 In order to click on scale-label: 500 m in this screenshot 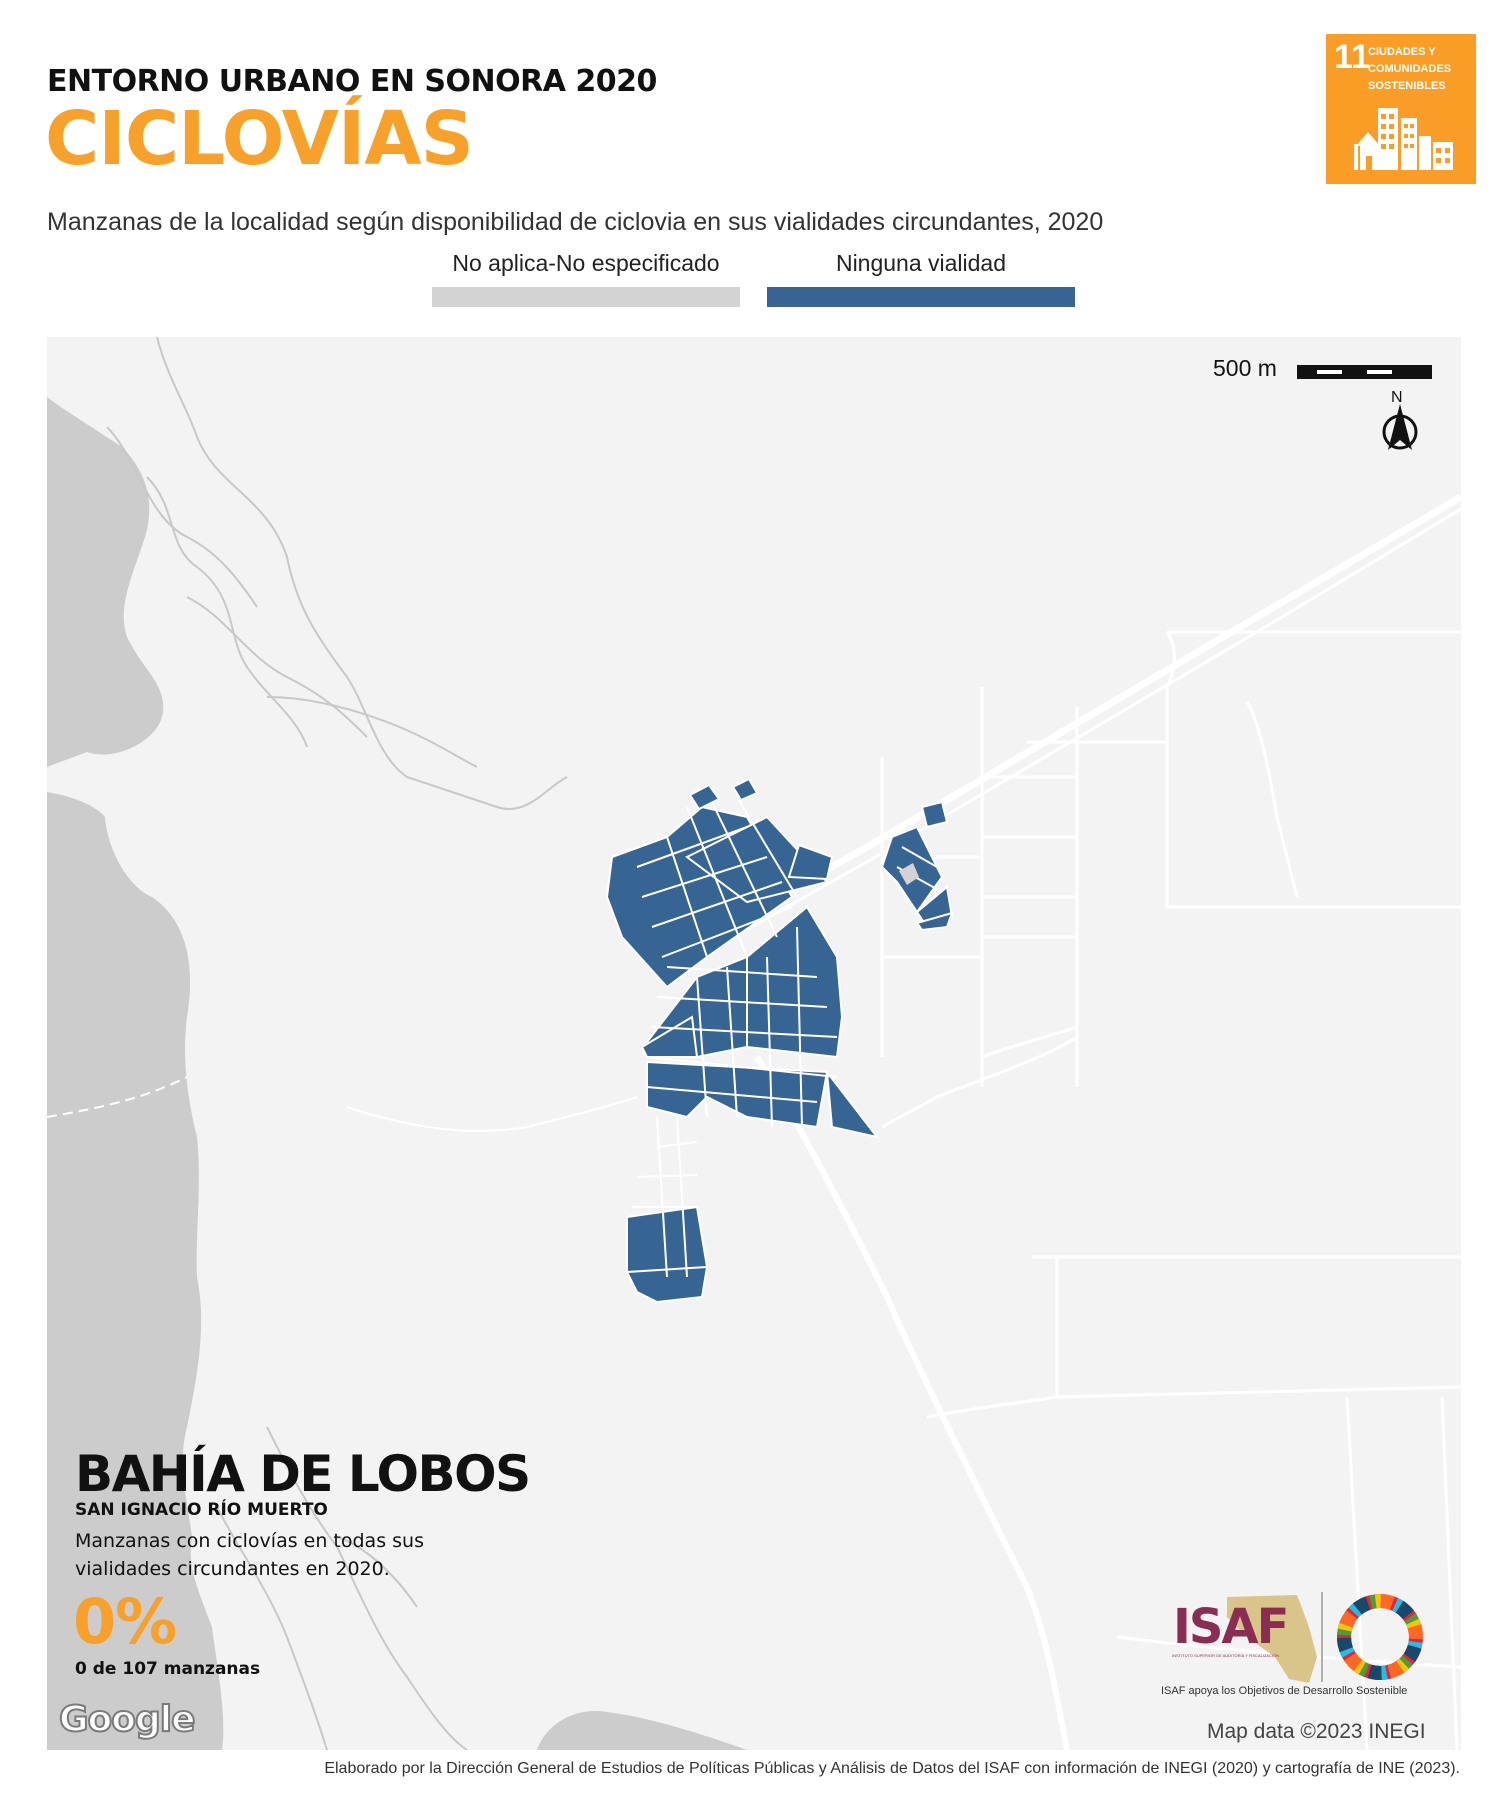, I will do `click(1245, 368)`.